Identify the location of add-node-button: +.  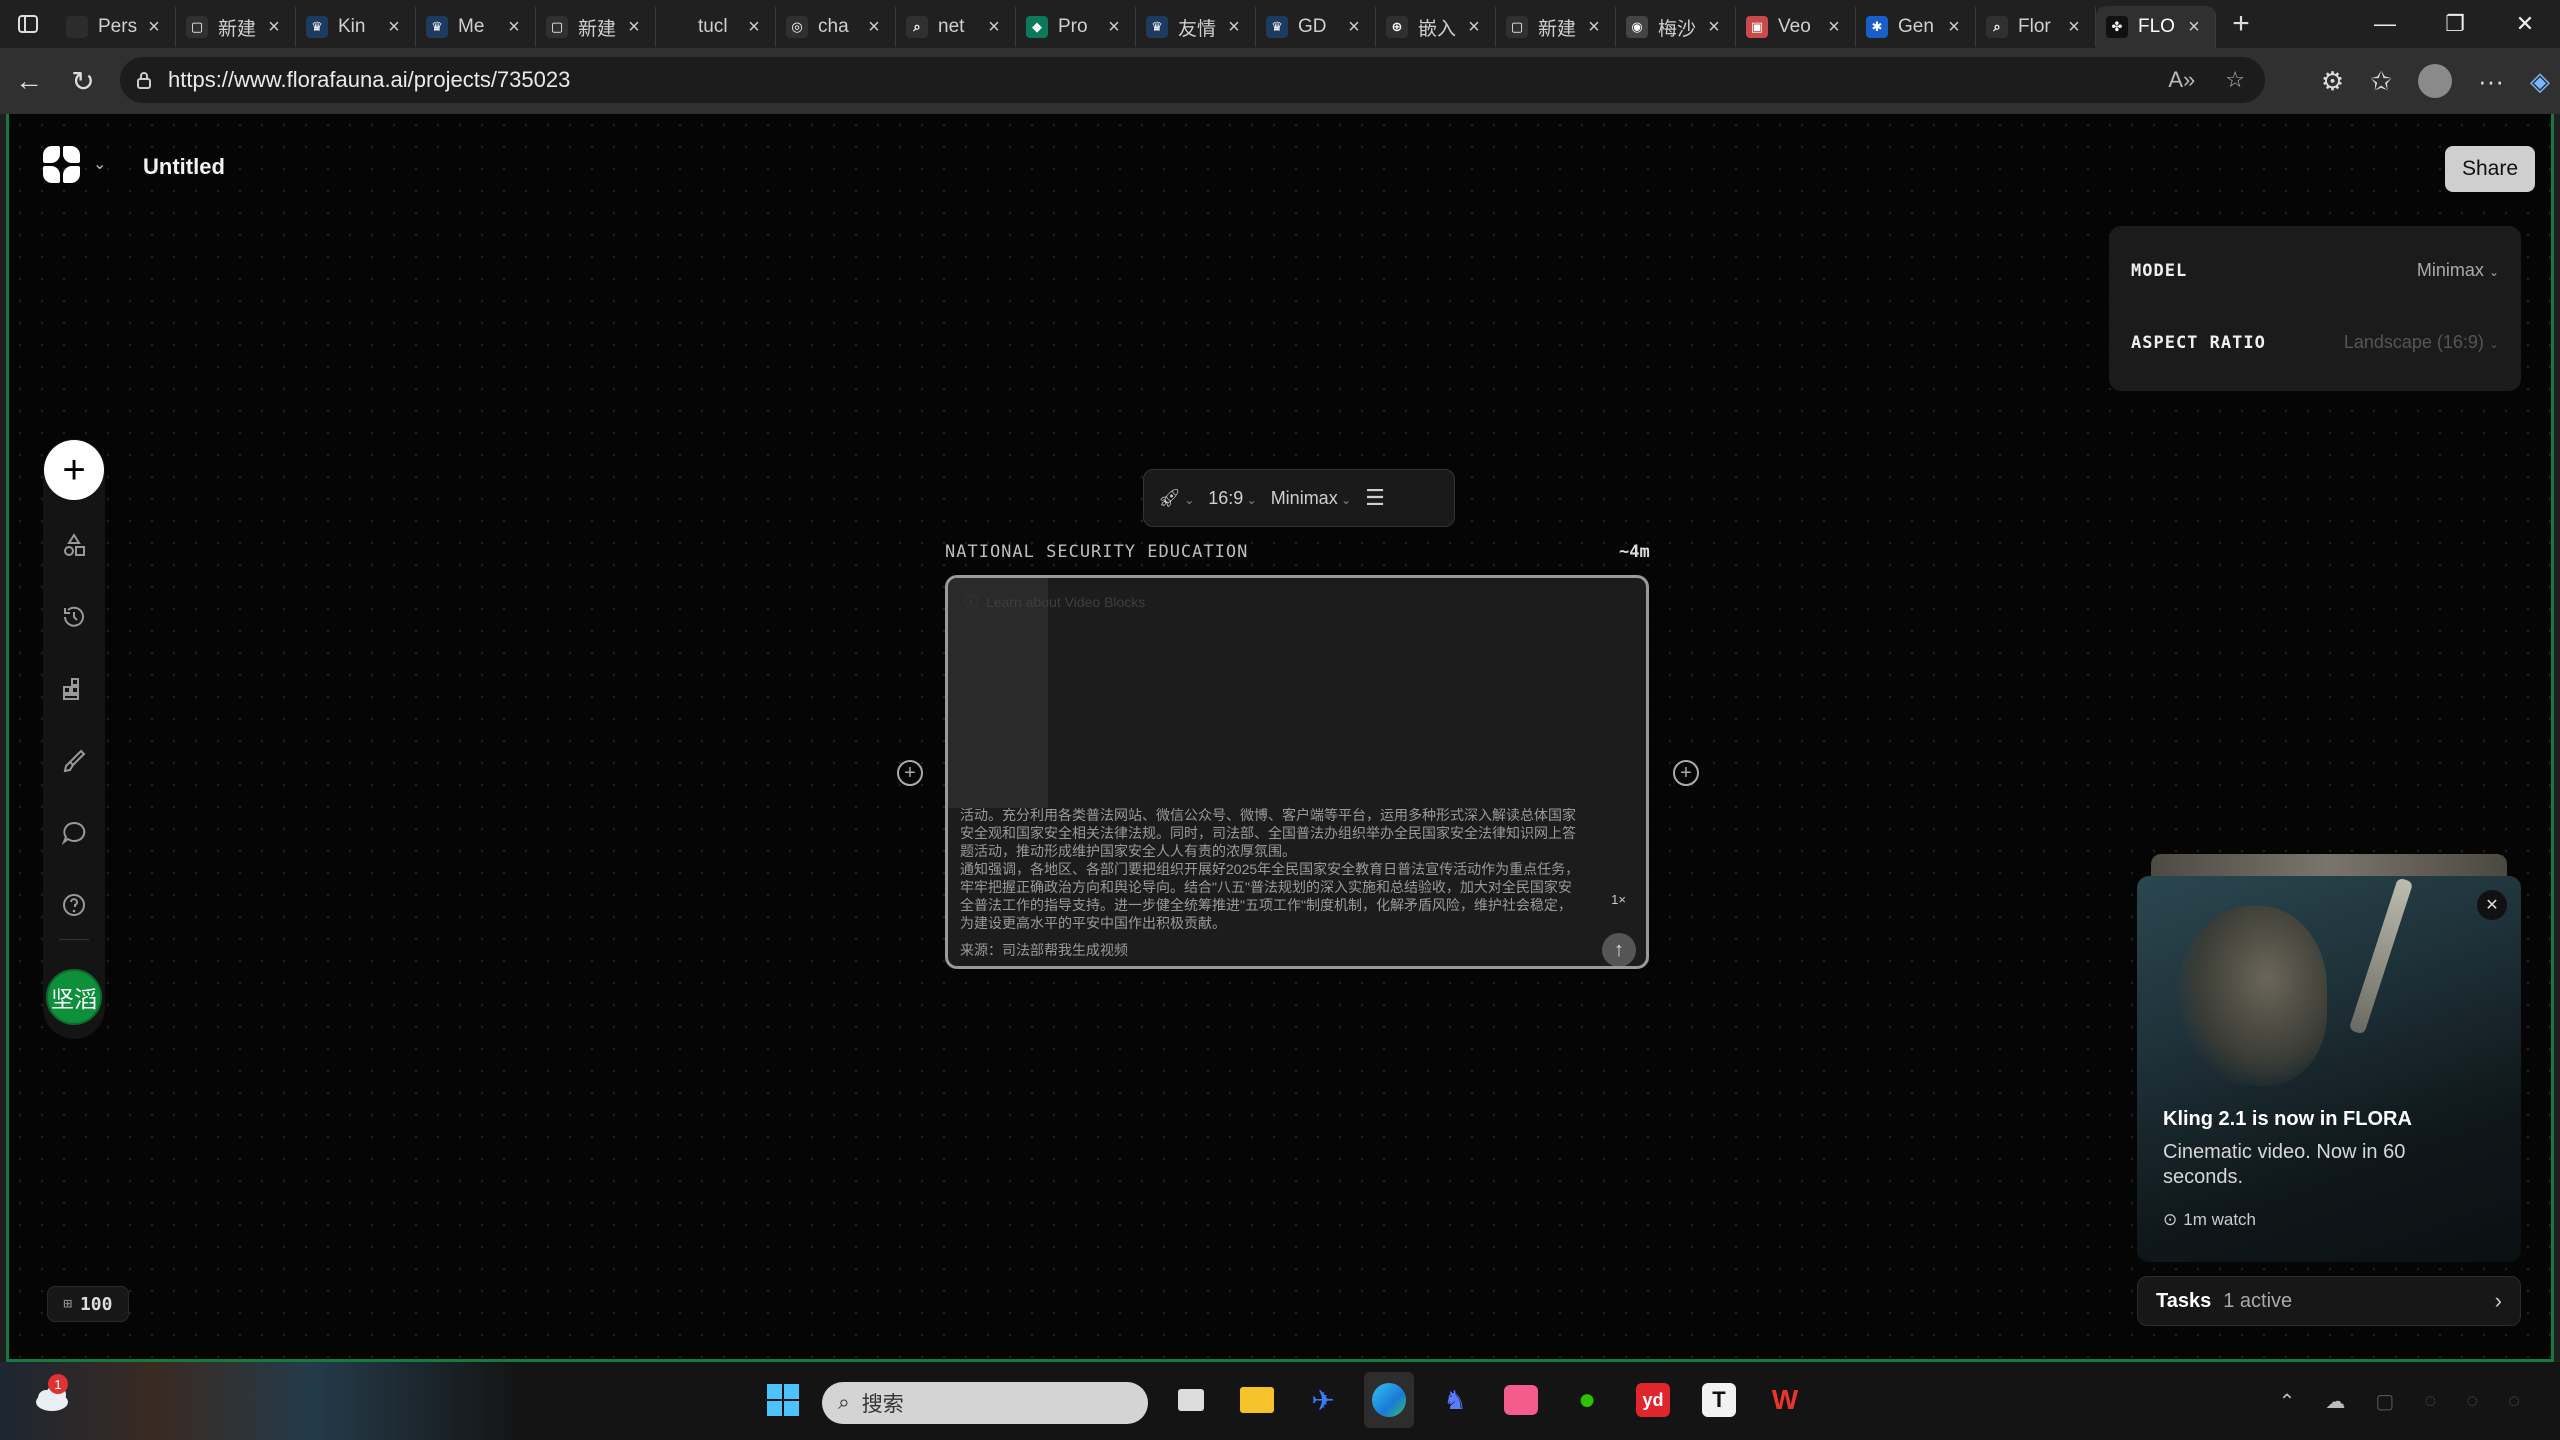
(74, 470).